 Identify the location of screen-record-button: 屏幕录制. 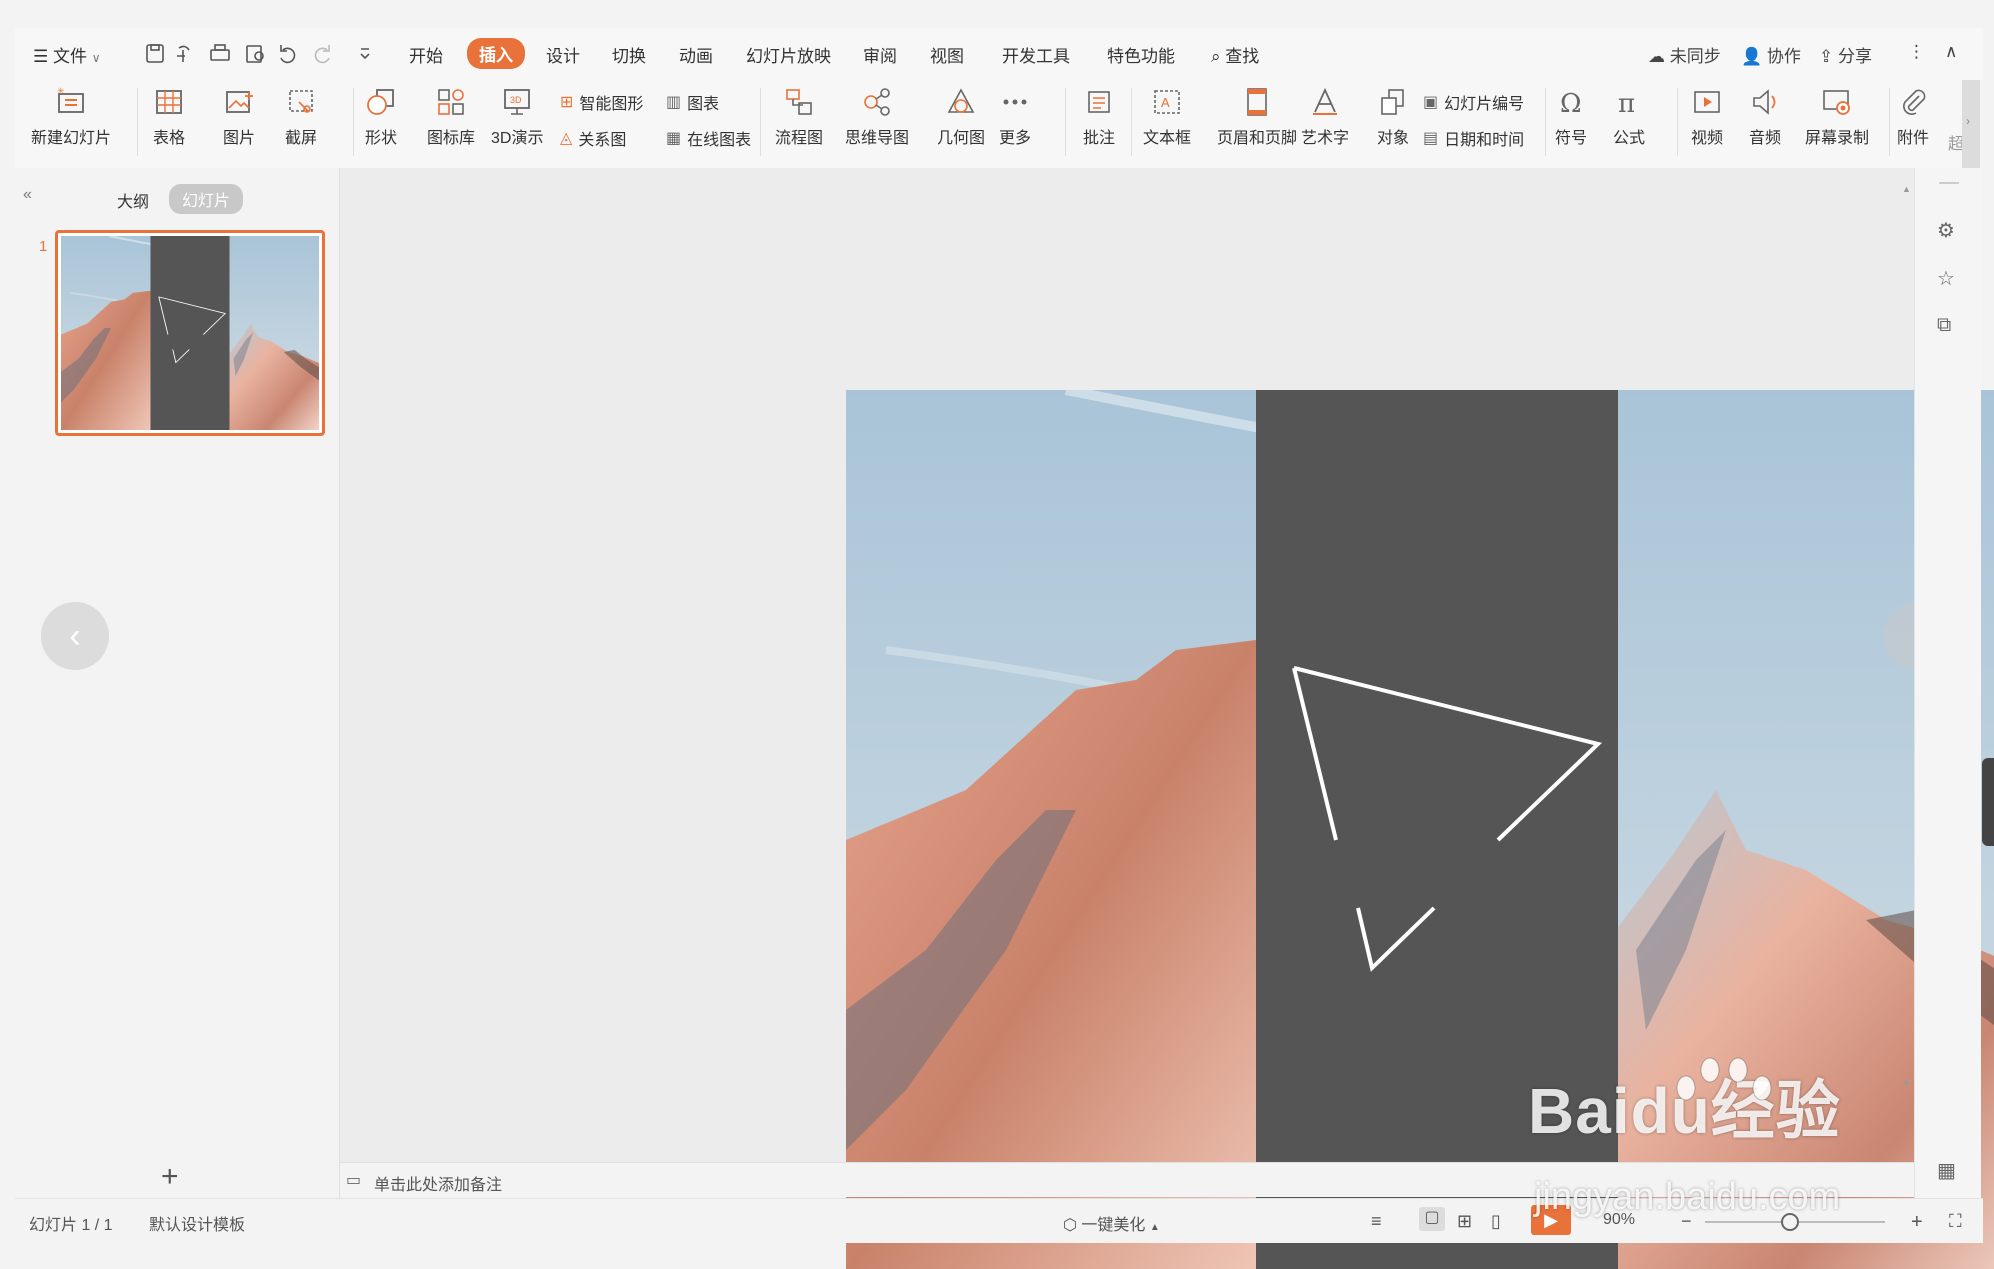
(1837, 117).